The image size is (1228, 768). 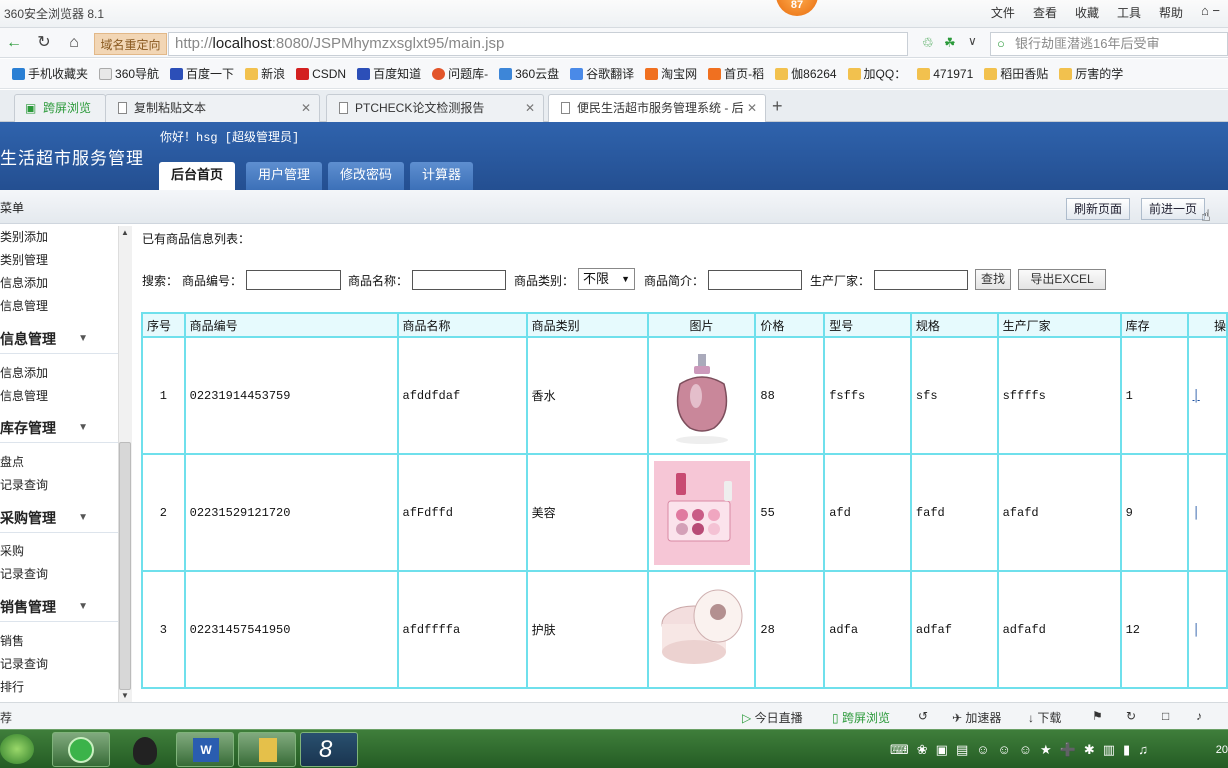 What do you see at coordinates (1199, 716) in the screenshot?
I see `sound-icon: ♪` at bounding box center [1199, 716].